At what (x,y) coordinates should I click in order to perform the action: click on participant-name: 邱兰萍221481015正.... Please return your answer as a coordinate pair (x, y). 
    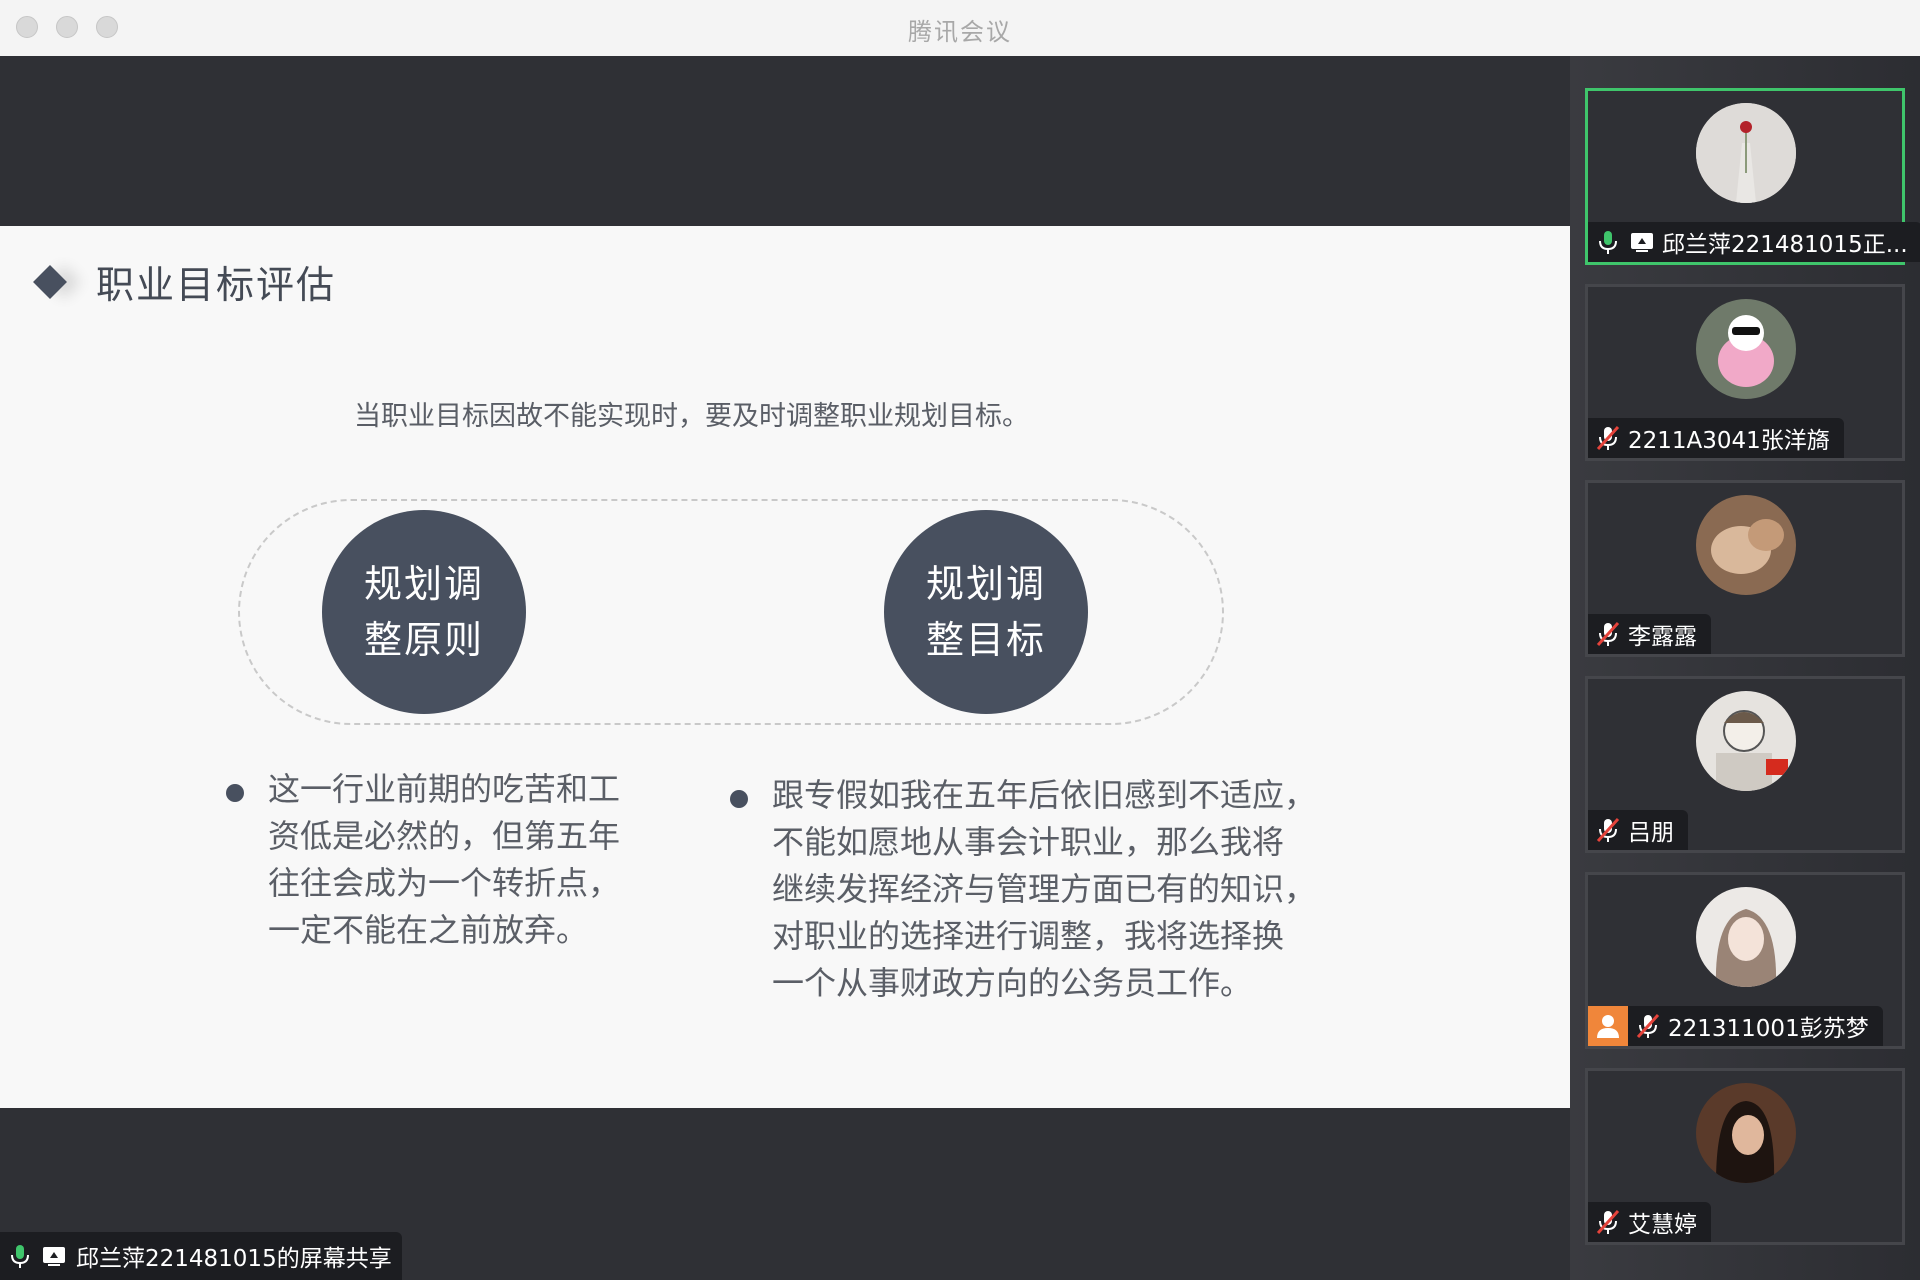
    Looking at the image, I should click on (1785, 245).